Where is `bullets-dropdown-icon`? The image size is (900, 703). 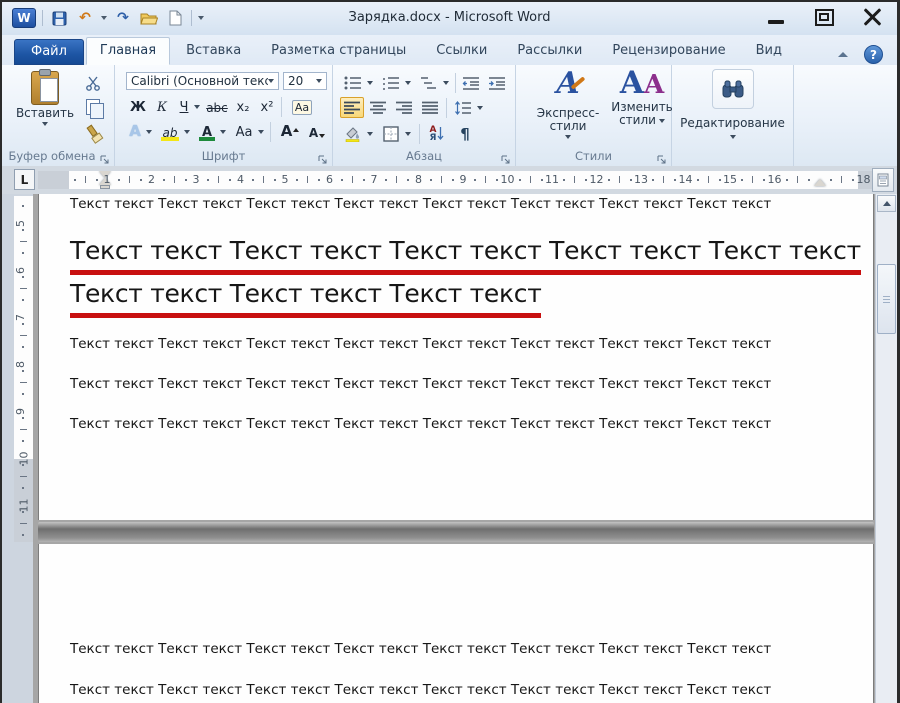 bullets-dropdown-icon is located at coordinates (370, 82).